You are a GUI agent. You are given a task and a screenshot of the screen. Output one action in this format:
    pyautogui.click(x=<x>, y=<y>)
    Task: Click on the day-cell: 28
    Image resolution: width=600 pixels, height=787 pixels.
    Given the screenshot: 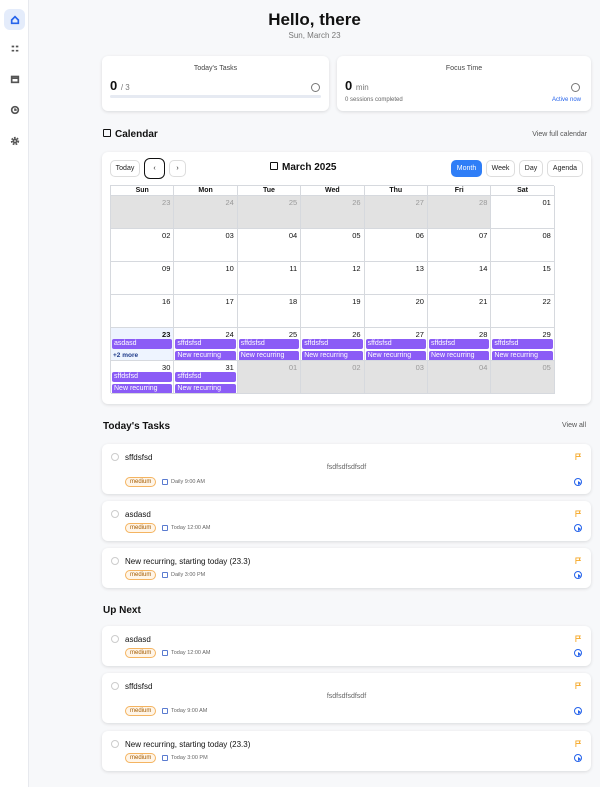 What is the action you would take?
    pyautogui.click(x=460, y=212)
    